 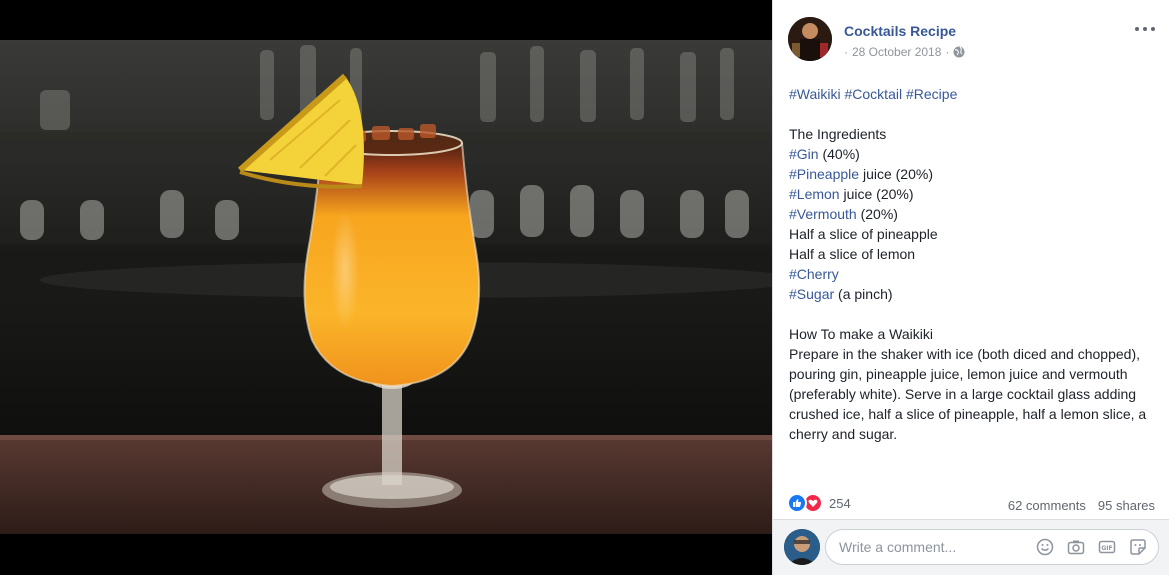 I want to click on page-avatar, so click(x=810, y=39).